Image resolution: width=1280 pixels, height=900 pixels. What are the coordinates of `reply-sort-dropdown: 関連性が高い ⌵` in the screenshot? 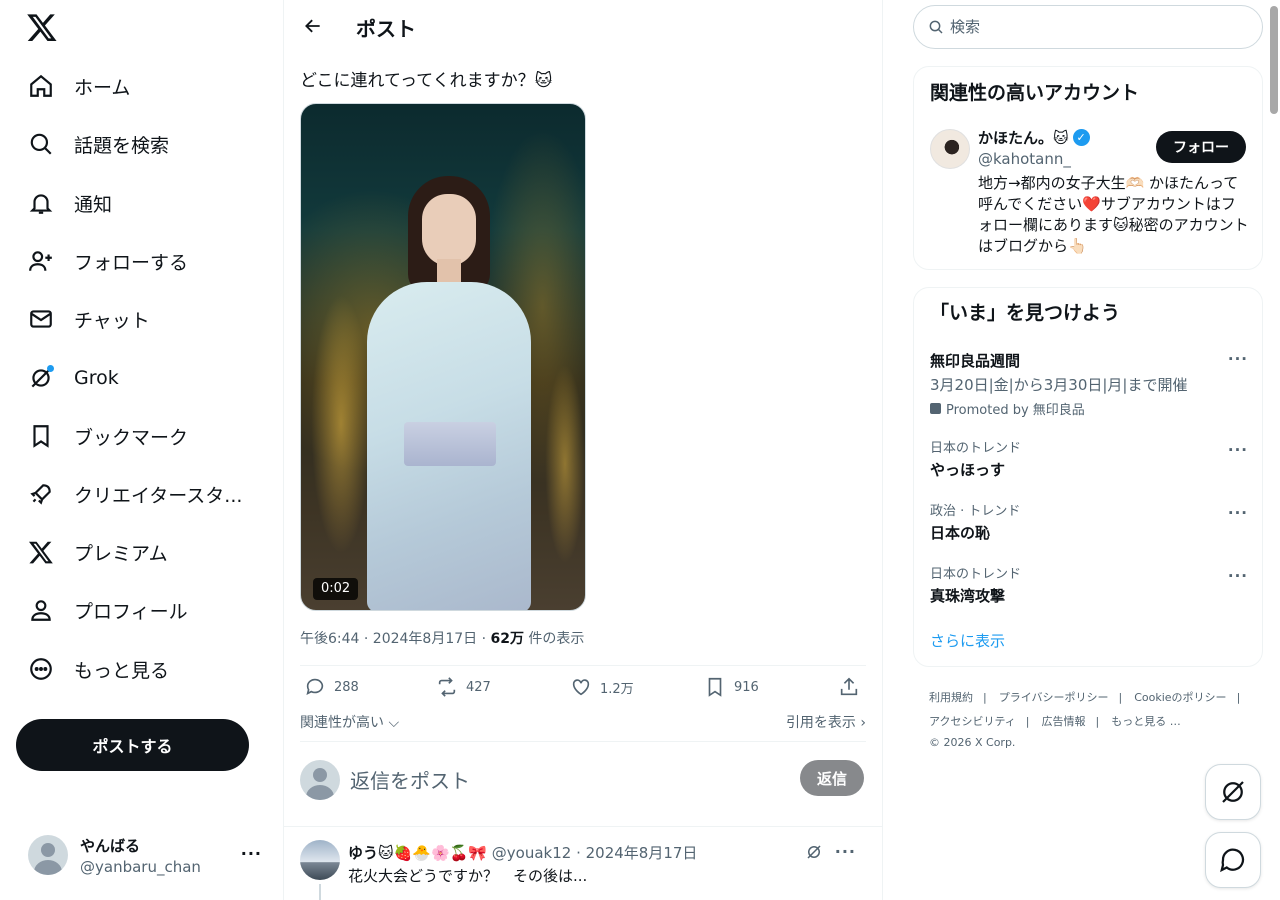 It's located at (349, 722).